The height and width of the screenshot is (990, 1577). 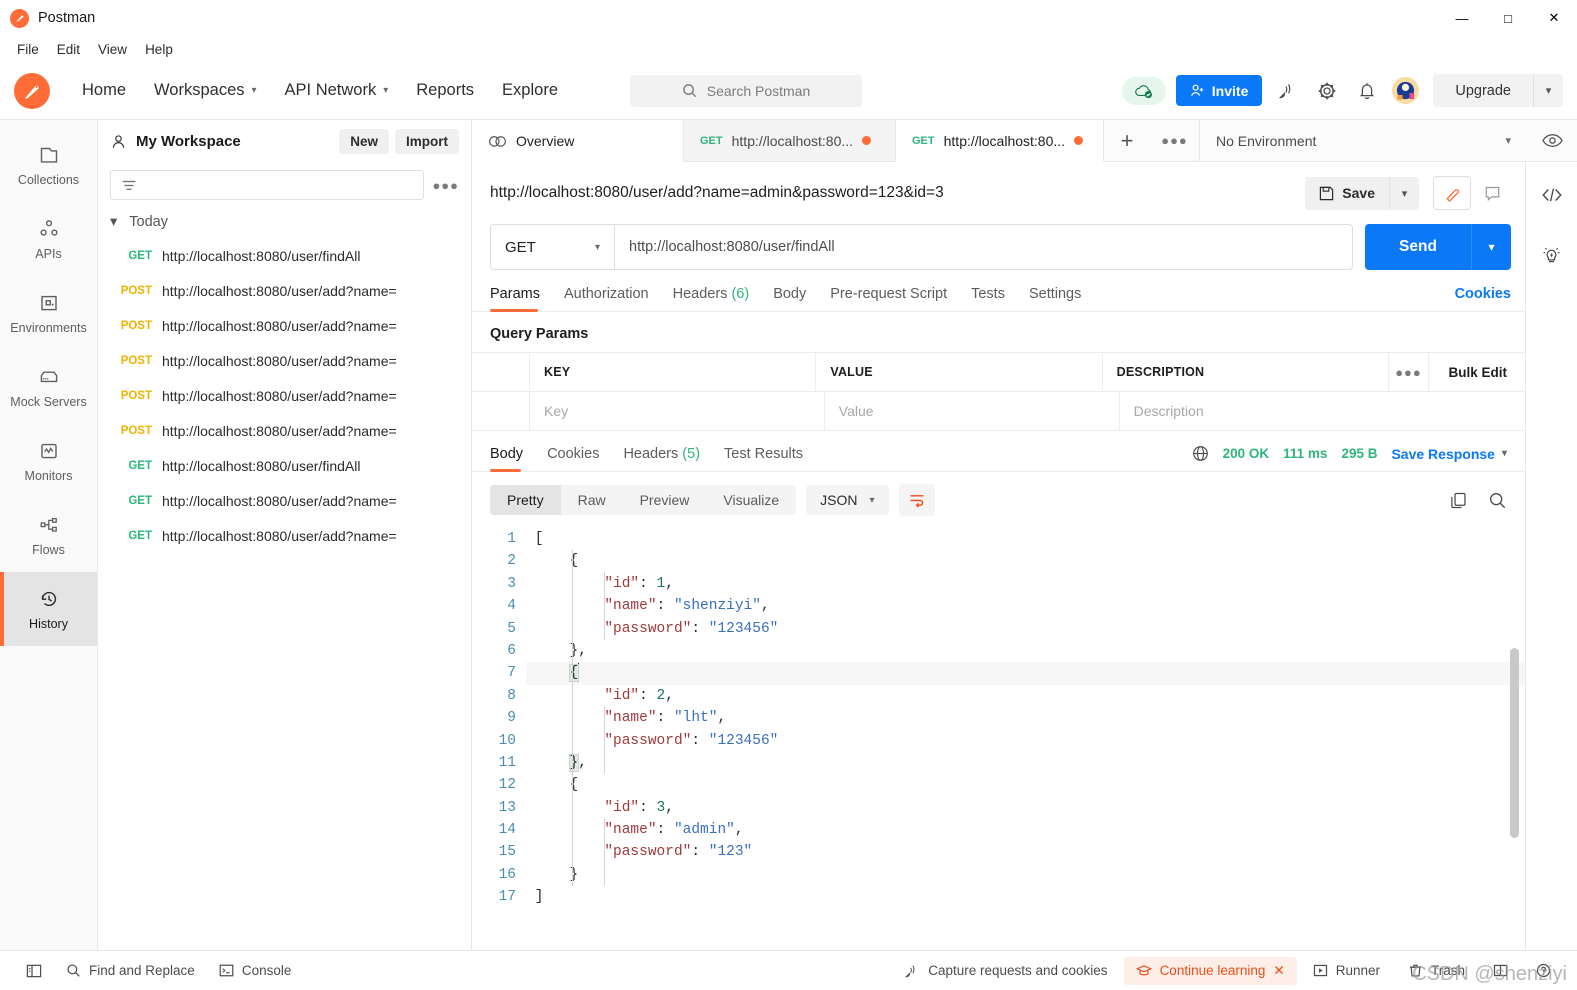 What do you see at coordinates (1346, 970) in the screenshot?
I see `runner-button: Runner` at bounding box center [1346, 970].